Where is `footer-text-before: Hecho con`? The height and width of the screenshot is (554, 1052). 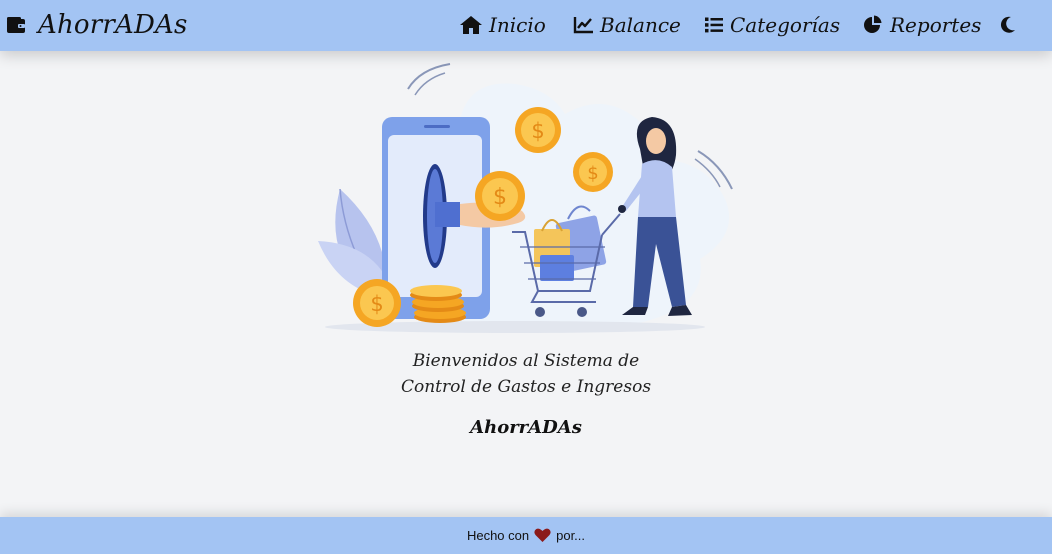
footer-text-before: Hecho con is located at coordinates (498, 535).